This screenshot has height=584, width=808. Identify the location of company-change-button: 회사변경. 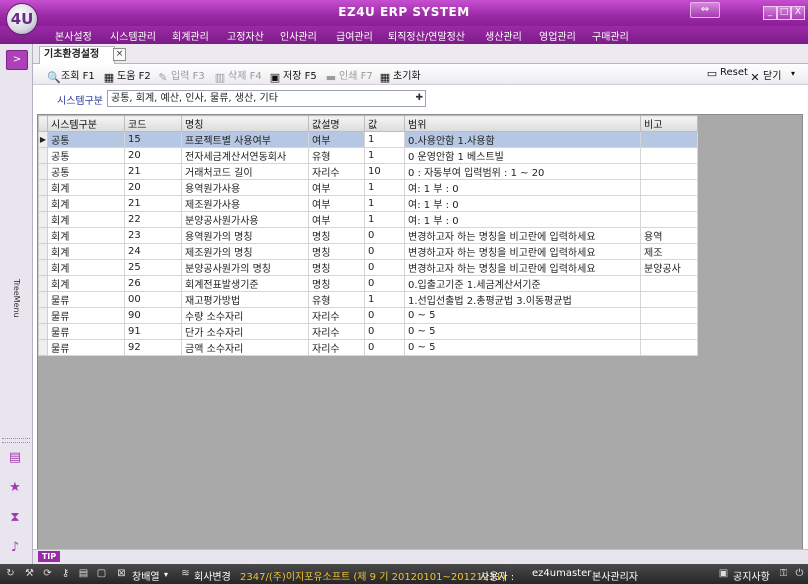
(212, 575).